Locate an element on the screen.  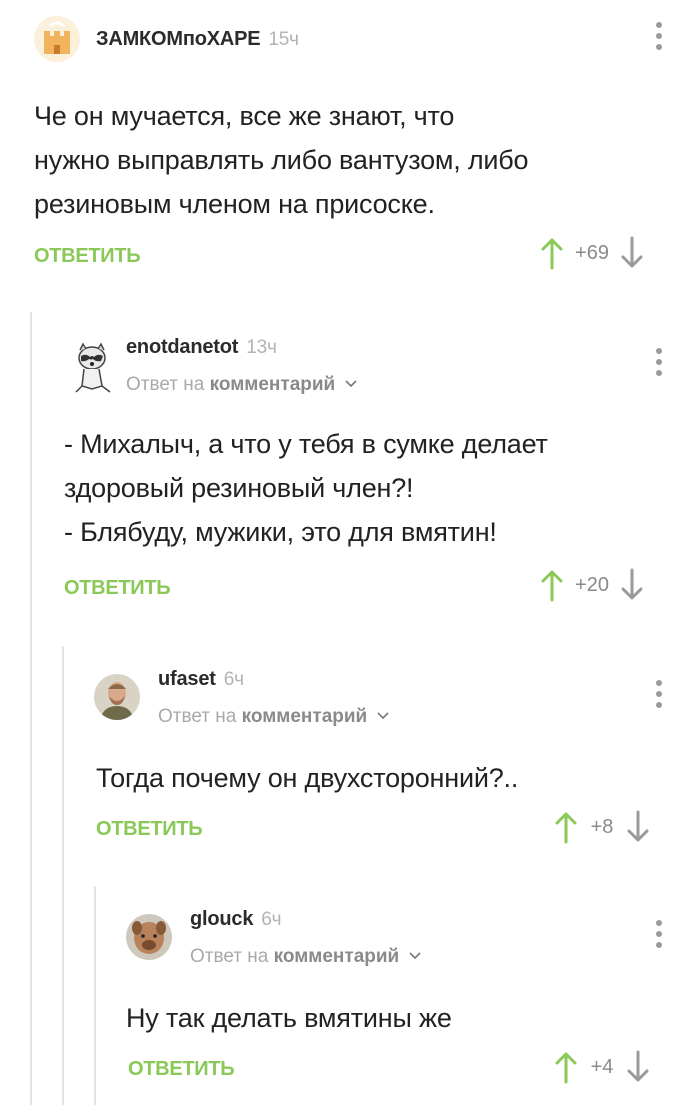
vote-controls: +69 is located at coordinates (592, 253).